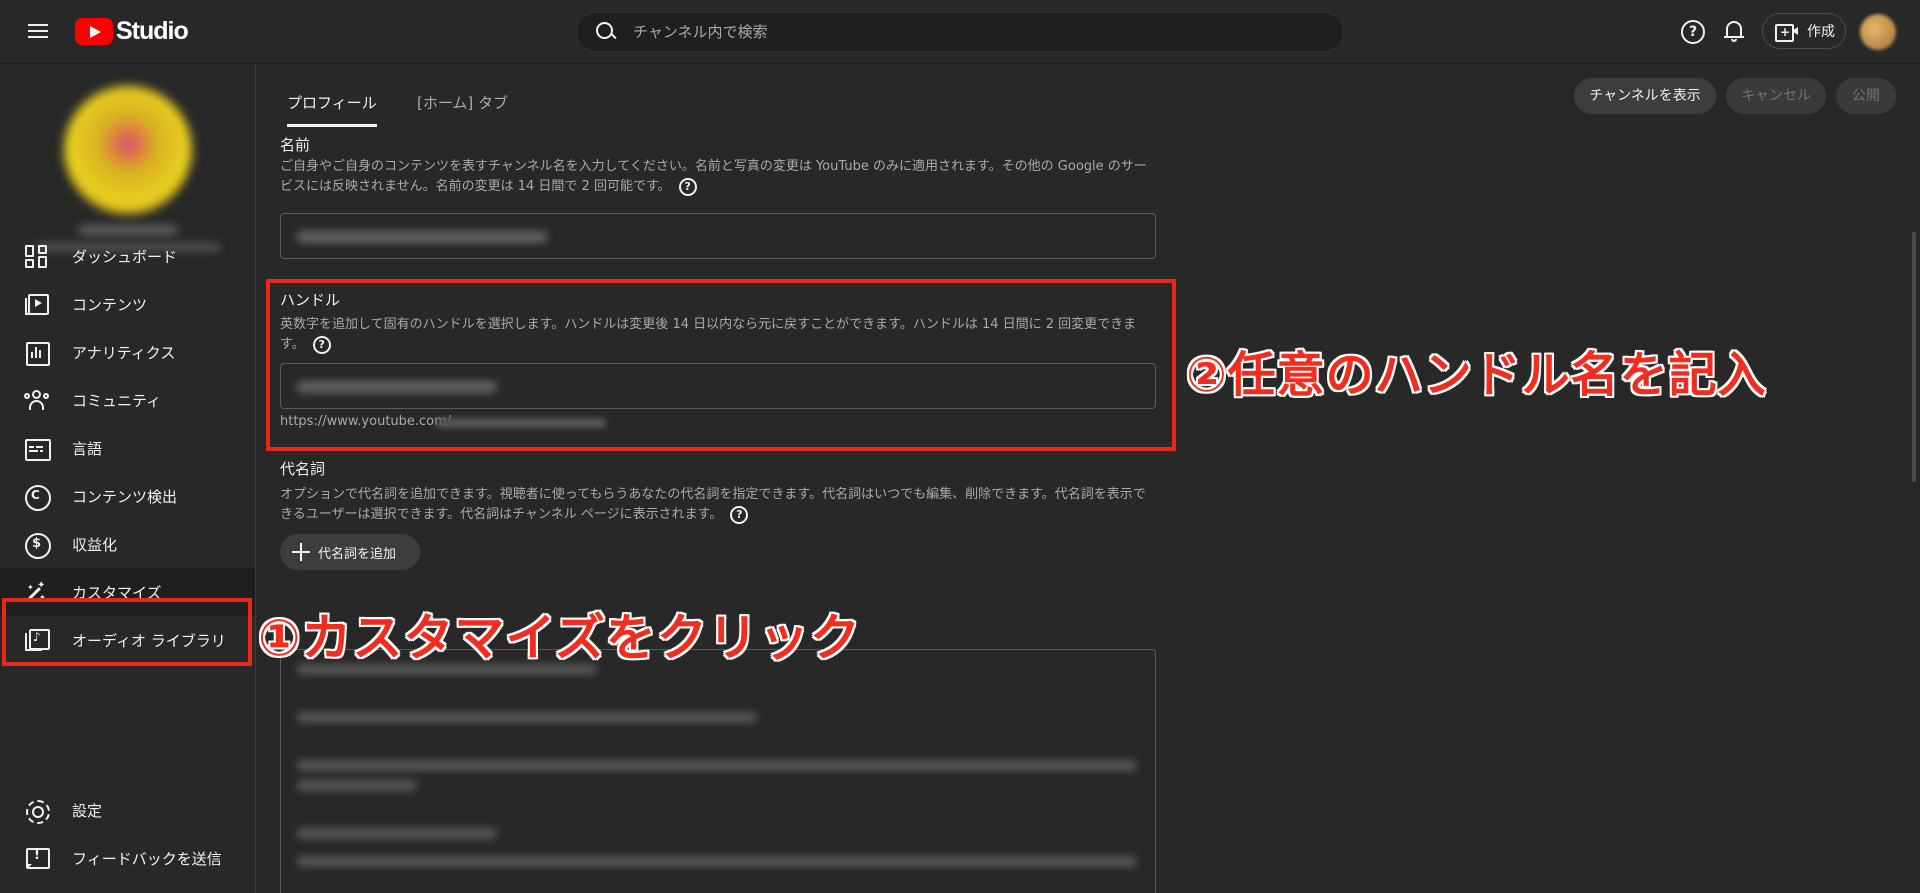 The height and width of the screenshot is (893, 1920). What do you see at coordinates (37, 640) in the screenshot?
I see `audio-library-icon` at bounding box center [37, 640].